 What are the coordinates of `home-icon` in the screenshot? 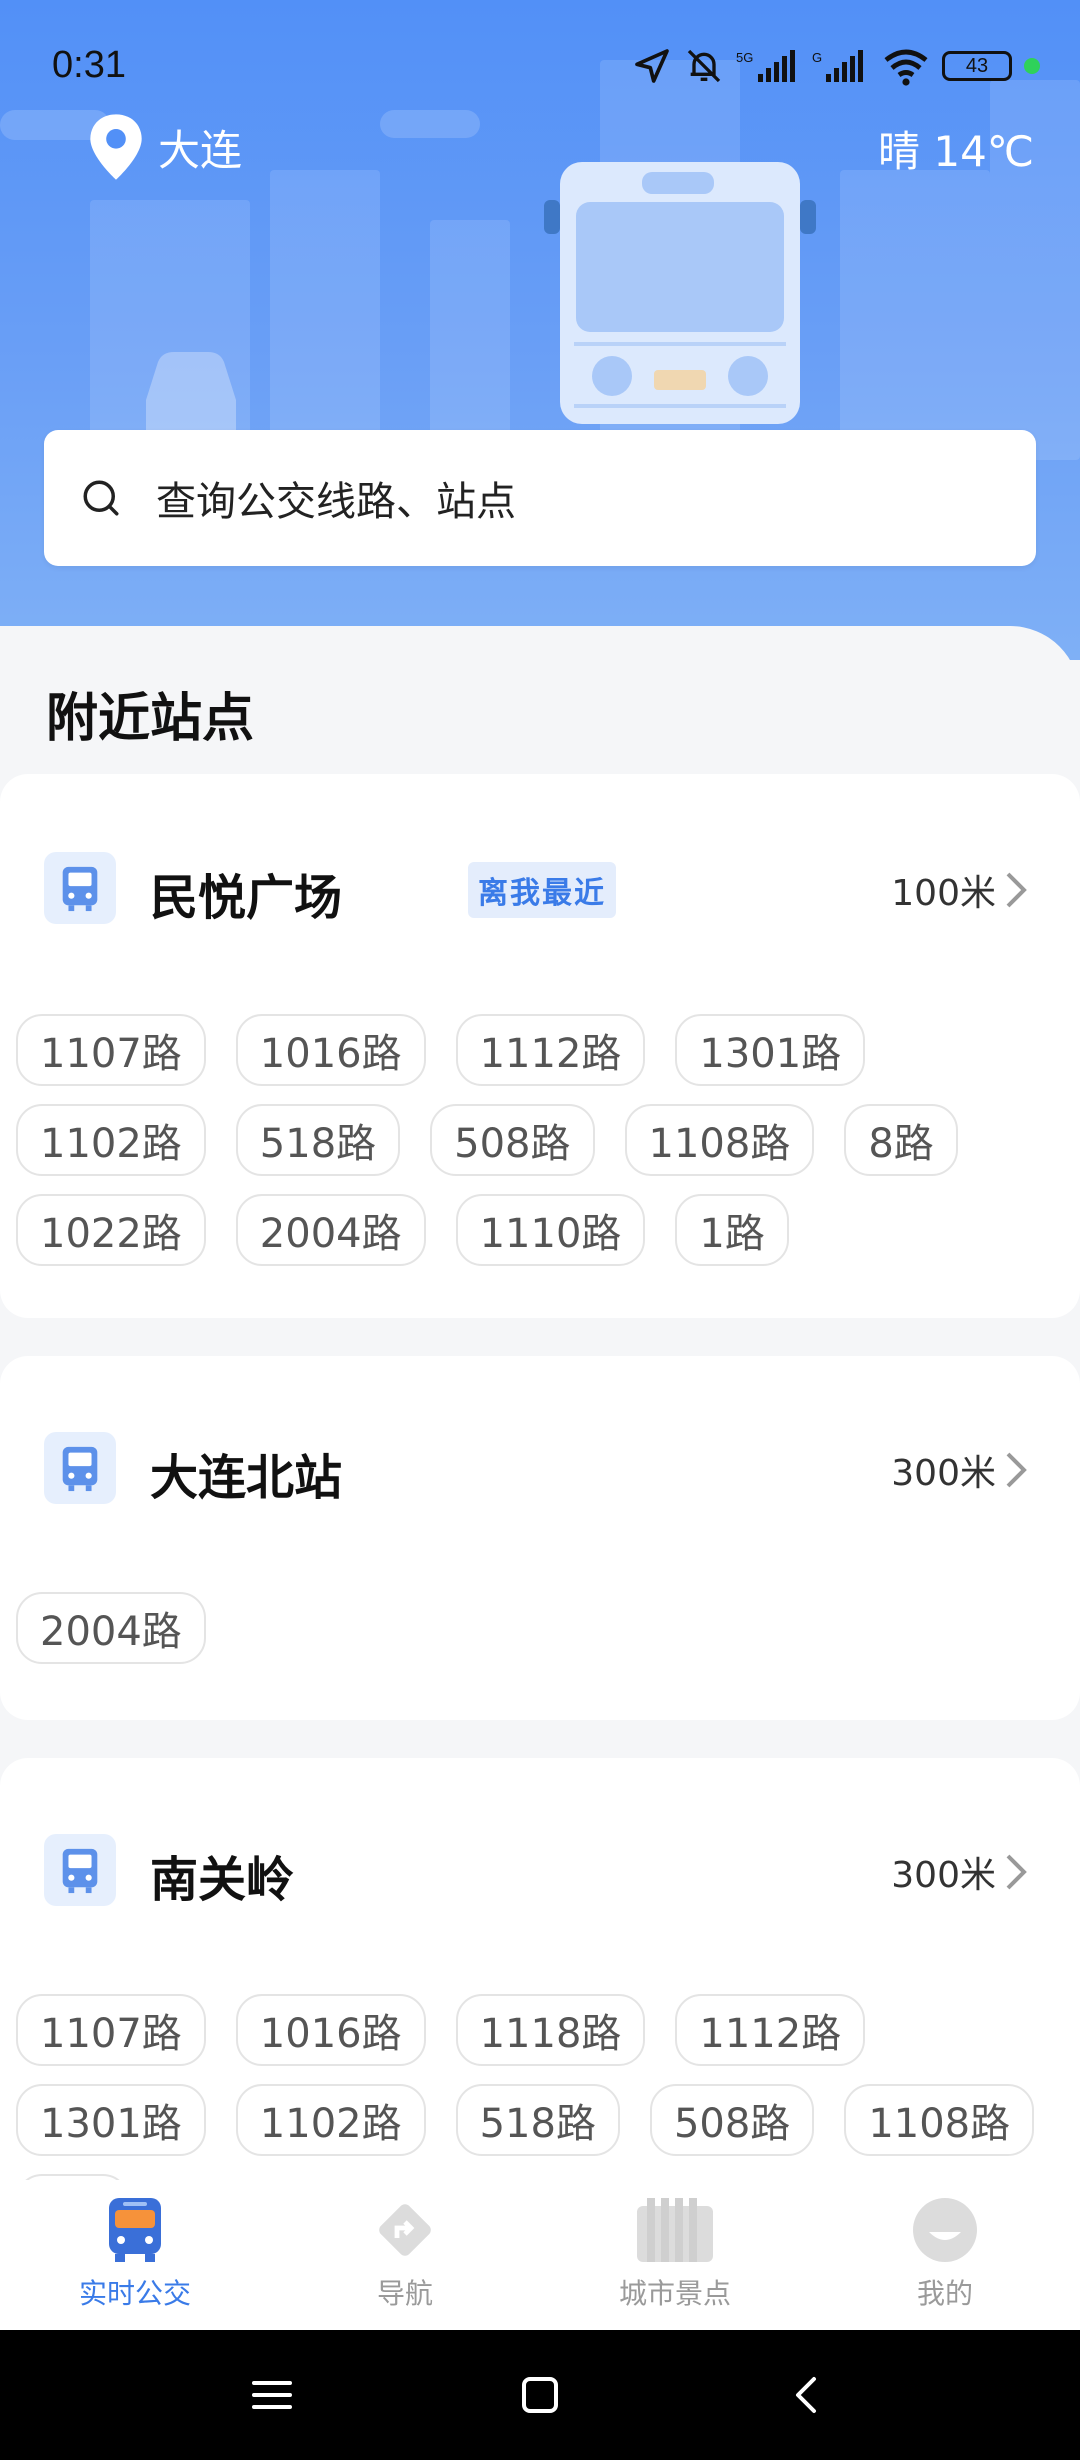 It's located at (540, 2395).